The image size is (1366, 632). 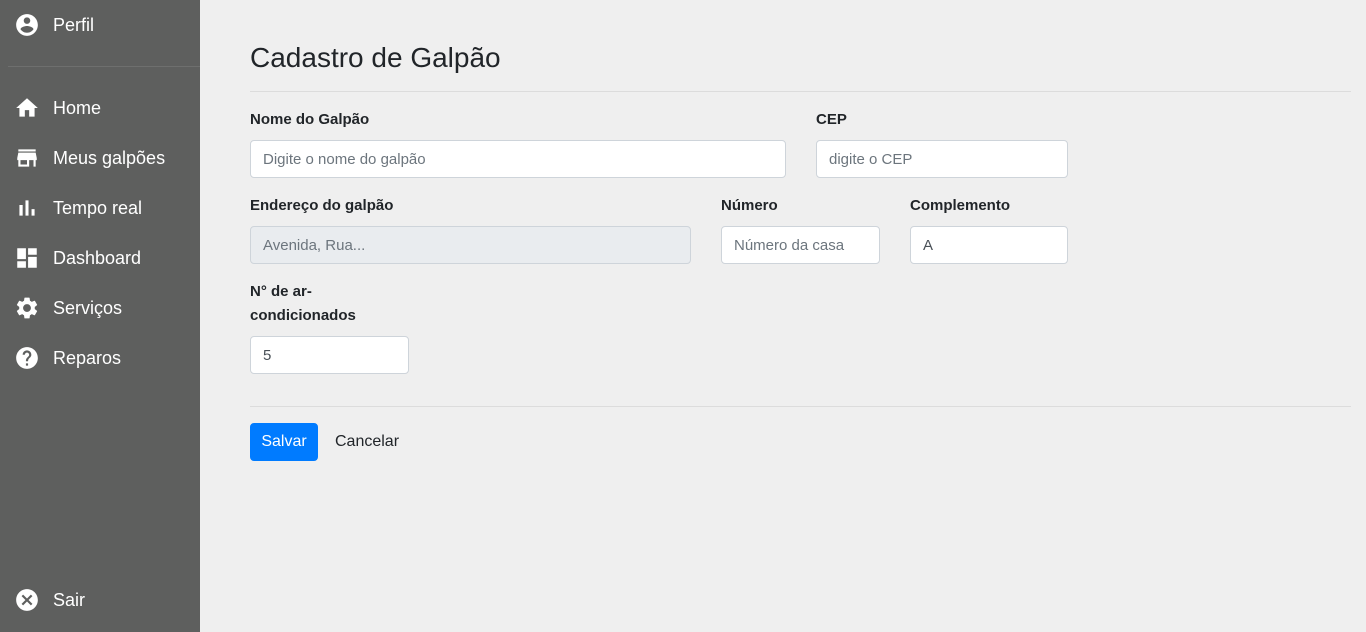 What do you see at coordinates (77, 107) in the screenshot?
I see `sidebar-item-label: Home` at bounding box center [77, 107].